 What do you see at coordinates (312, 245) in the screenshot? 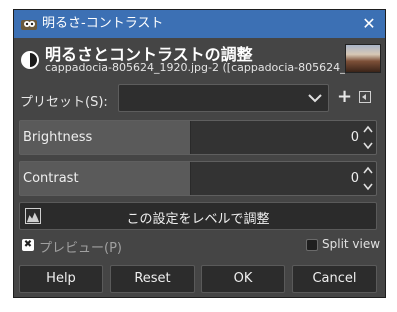
I see `split-view-checkbox` at bounding box center [312, 245].